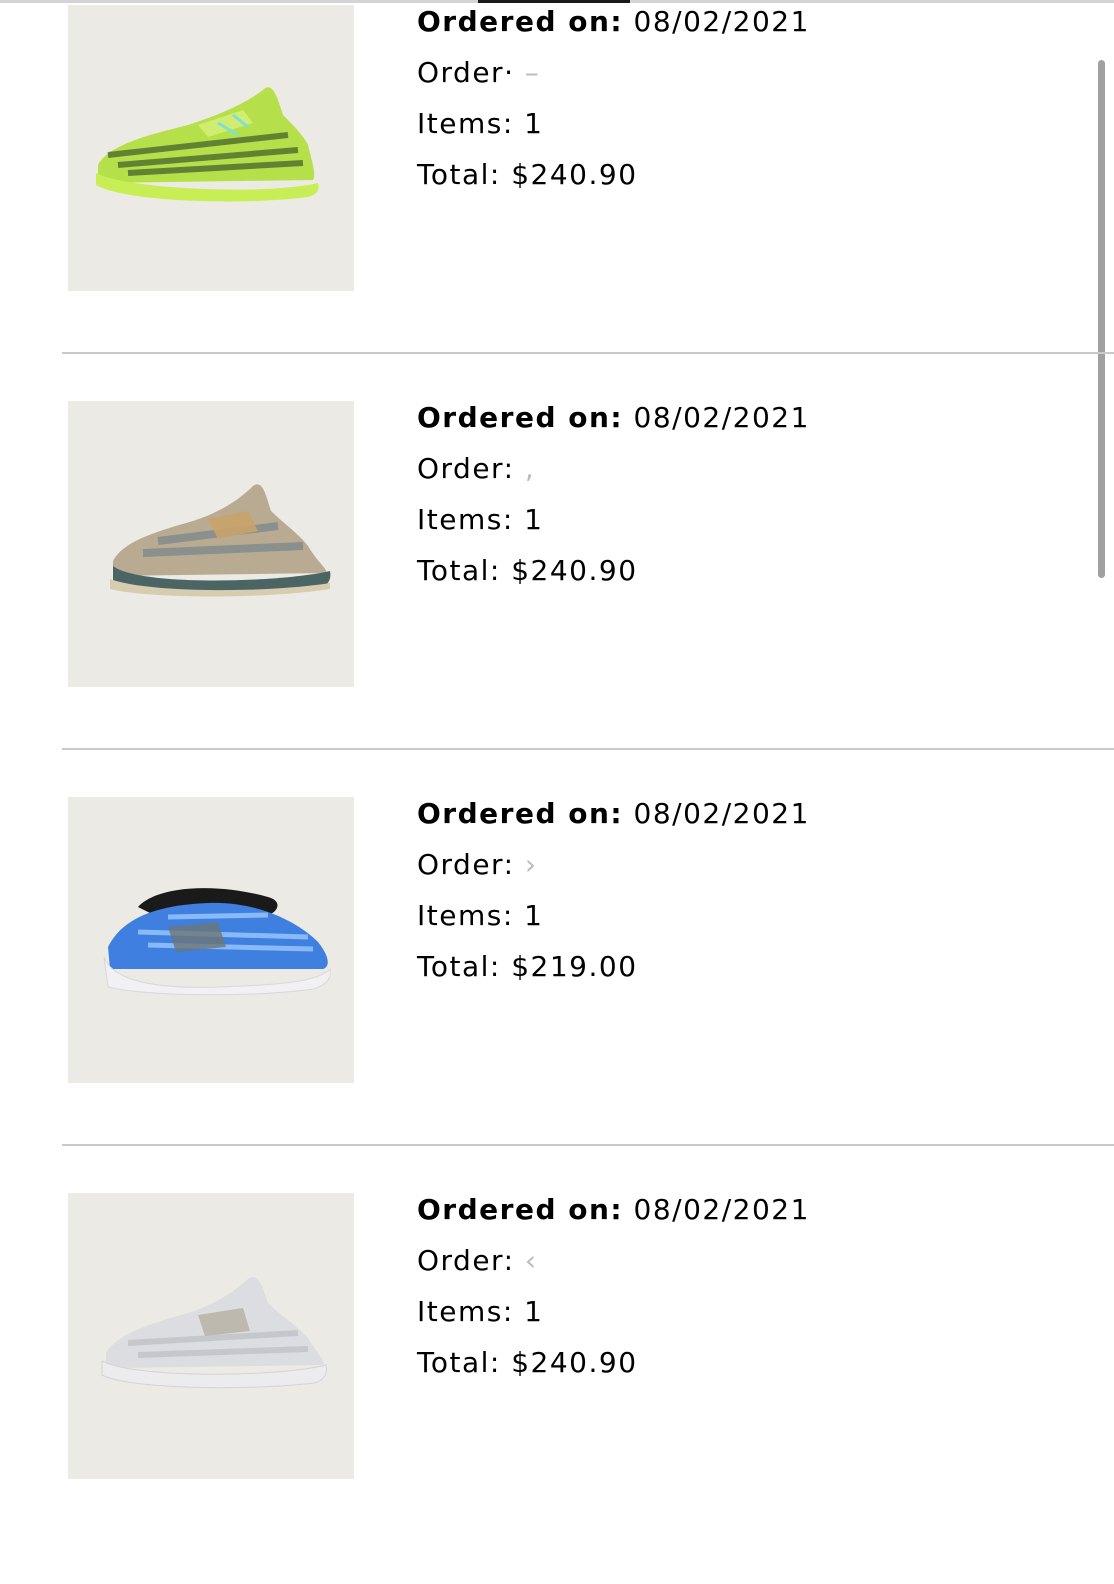 This screenshot has height=1584, width=1114. I want to click on total-row: Total: $219.00, so click(613, 966).